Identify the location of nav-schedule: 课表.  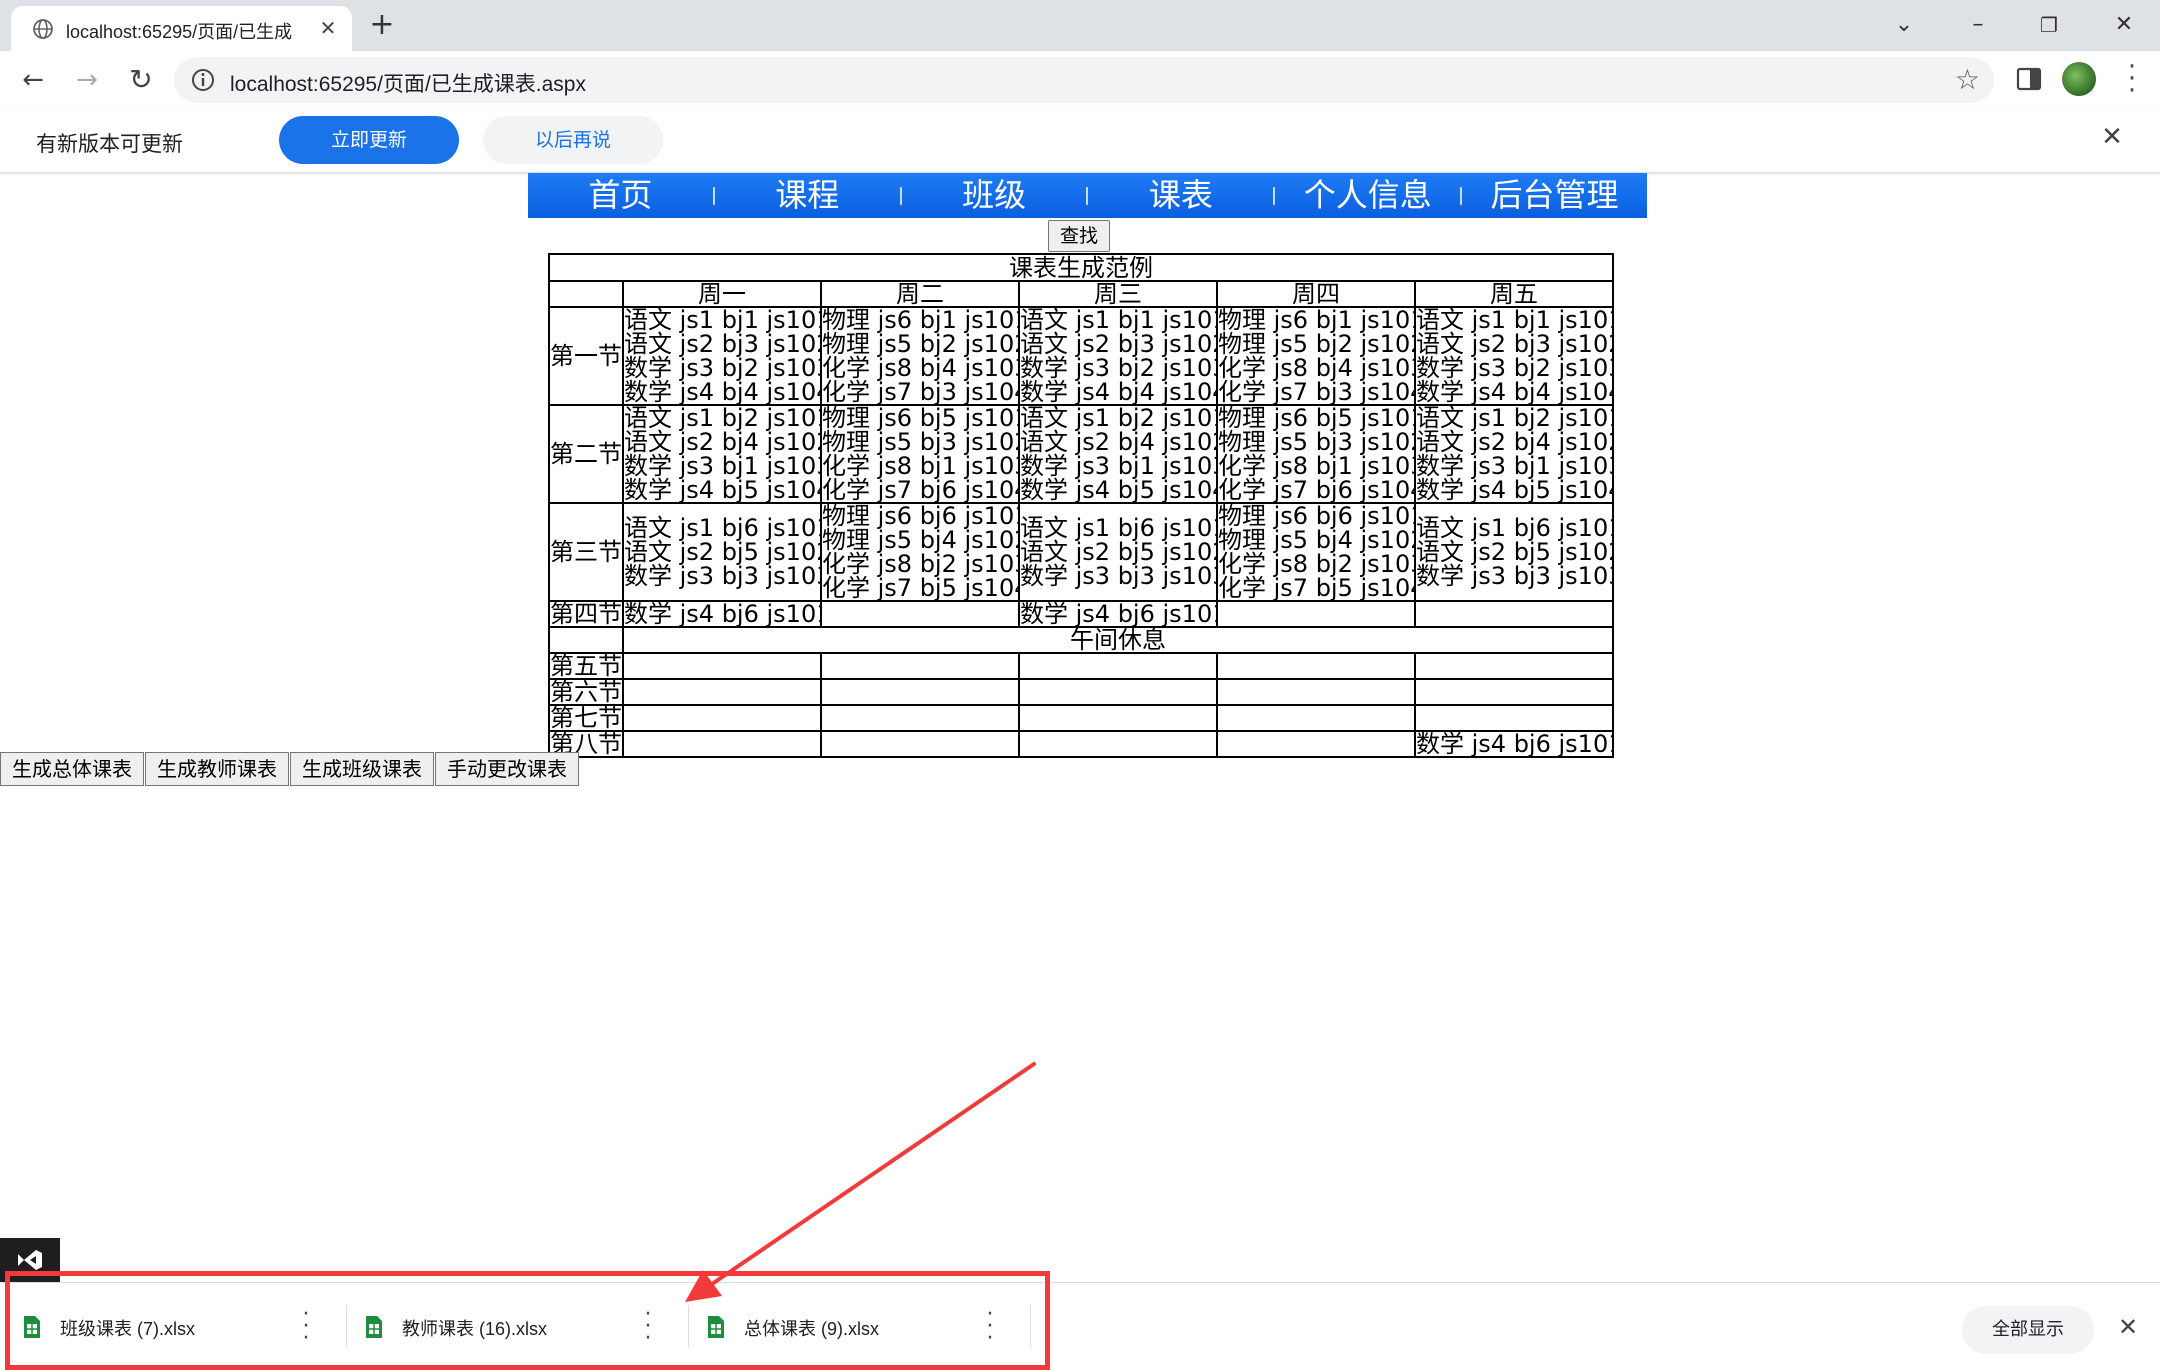
(1180, 195).